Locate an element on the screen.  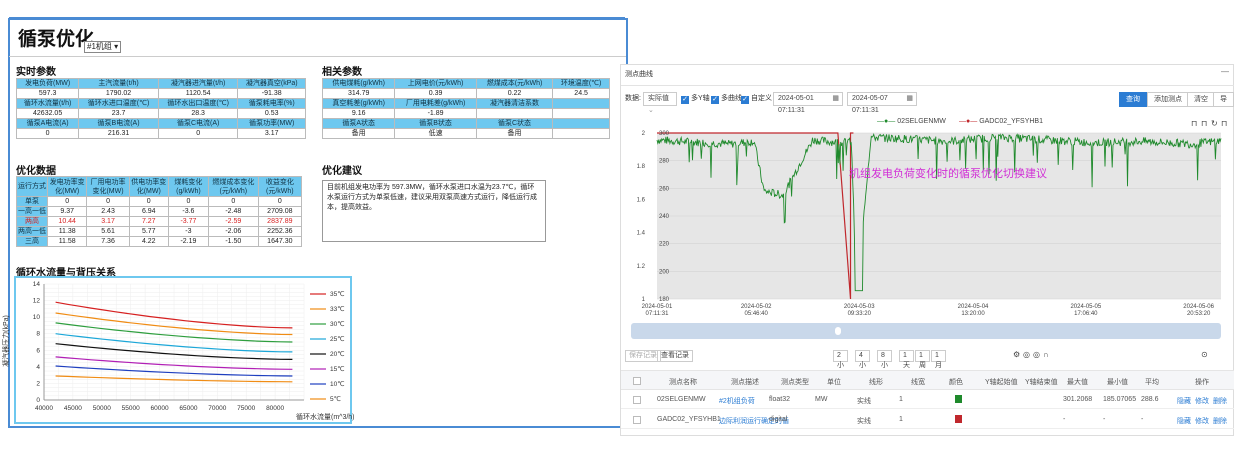
header-cell: 厂用电功率变化(MW) is located at coordinates (108, 186).